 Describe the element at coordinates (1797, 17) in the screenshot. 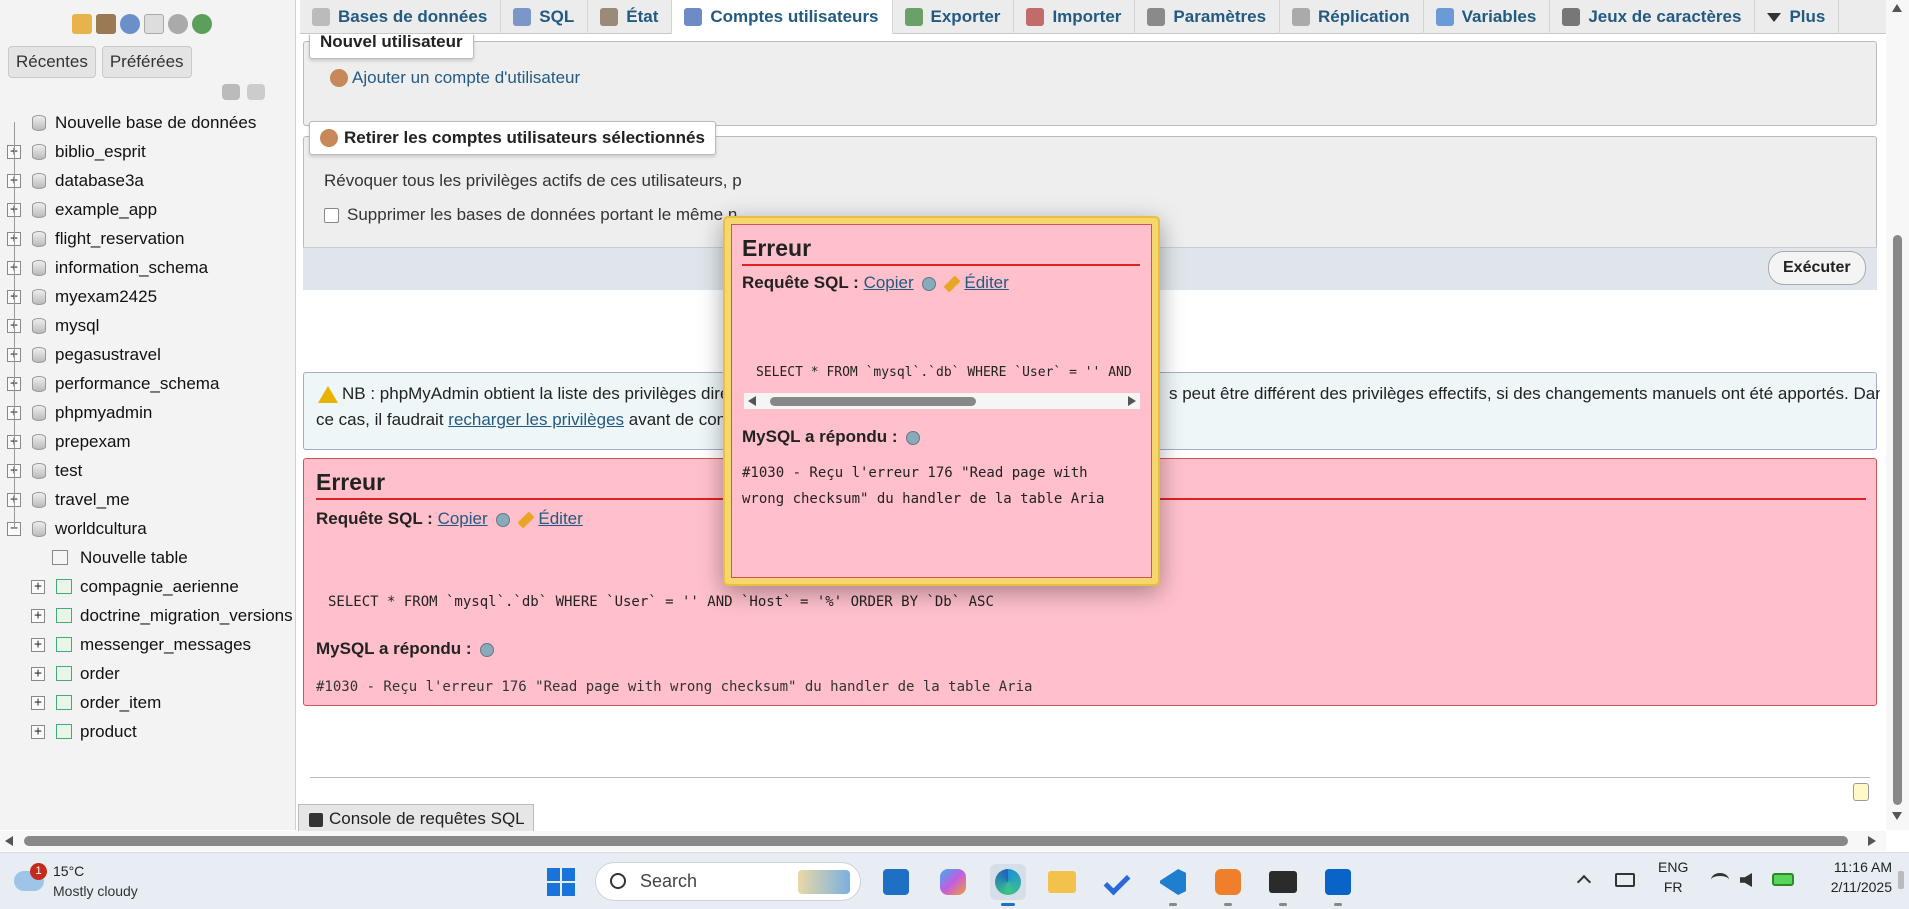

I see `tab-chevron-down: Plus` at that location.